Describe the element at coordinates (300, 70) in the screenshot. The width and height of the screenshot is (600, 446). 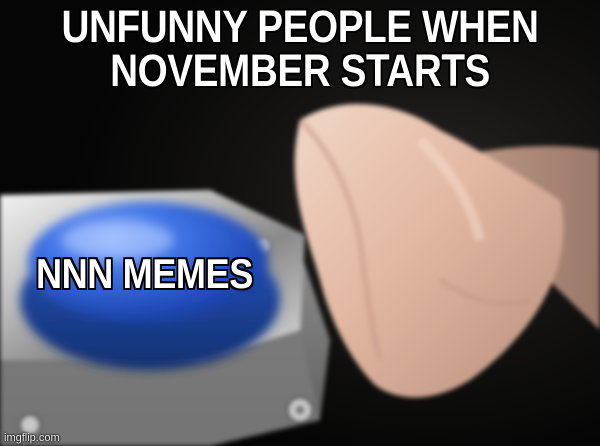
I see `top-caption-line-2: NOVEMBER STARTS` at that location.